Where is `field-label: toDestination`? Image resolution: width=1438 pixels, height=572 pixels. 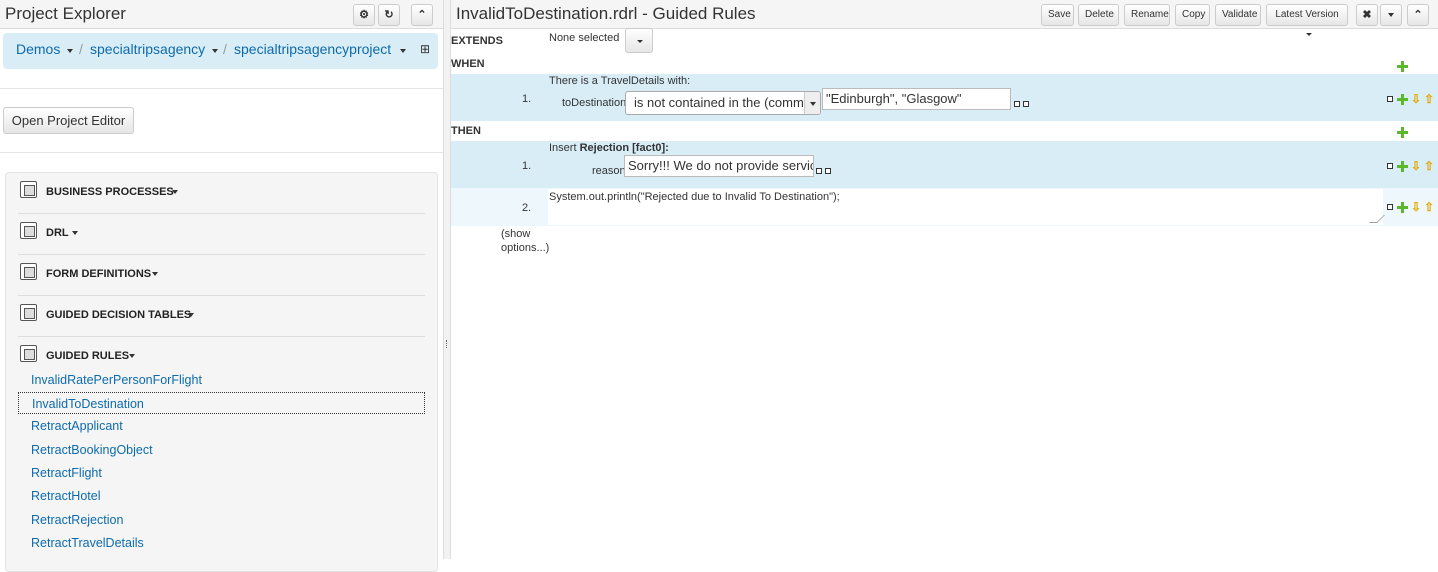
field-label: toDestination is located at coordinates (594, 103).